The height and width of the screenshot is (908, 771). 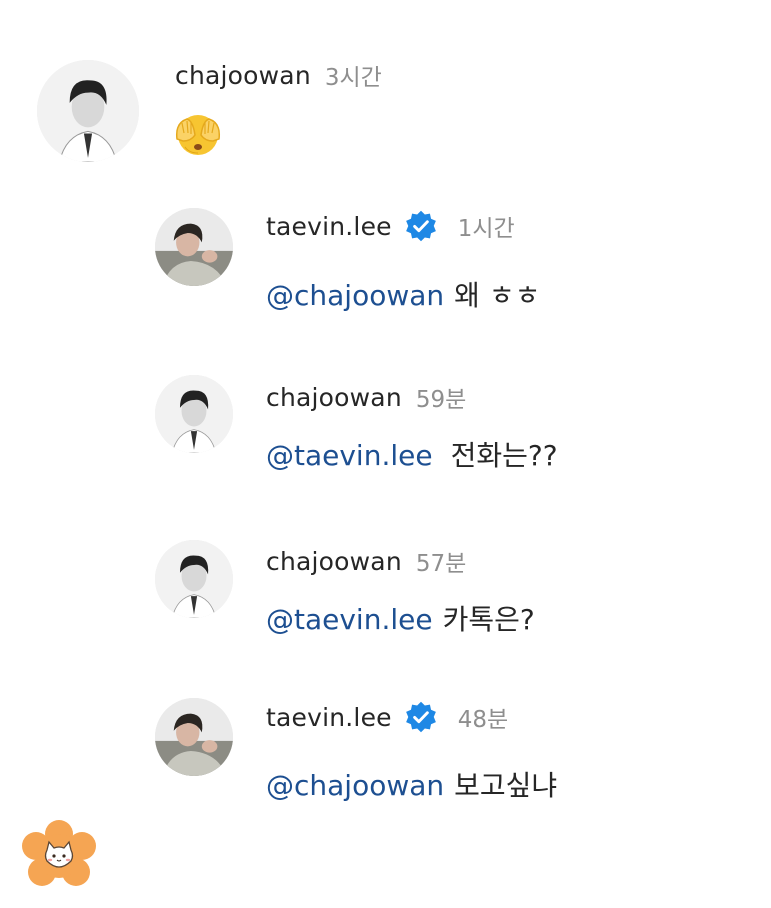 What do you see at coordinates (198, 134) in the screenshot?
I see `face-hiding-eyes-icon` at bounding box center [198, 134].